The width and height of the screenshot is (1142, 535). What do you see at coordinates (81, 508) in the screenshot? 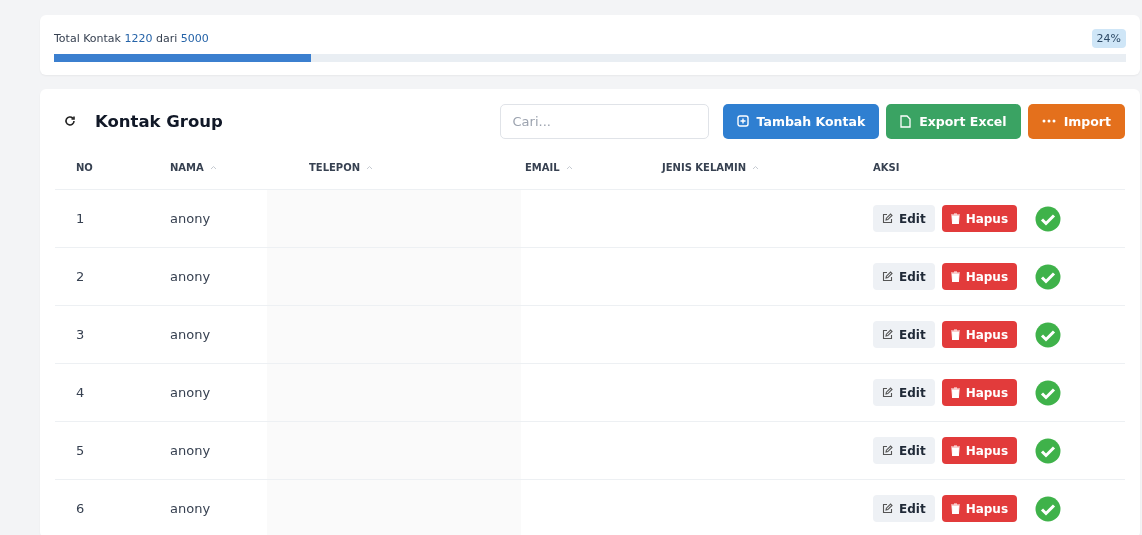
I see `row-number: 6` at bounding box center [81, 508].